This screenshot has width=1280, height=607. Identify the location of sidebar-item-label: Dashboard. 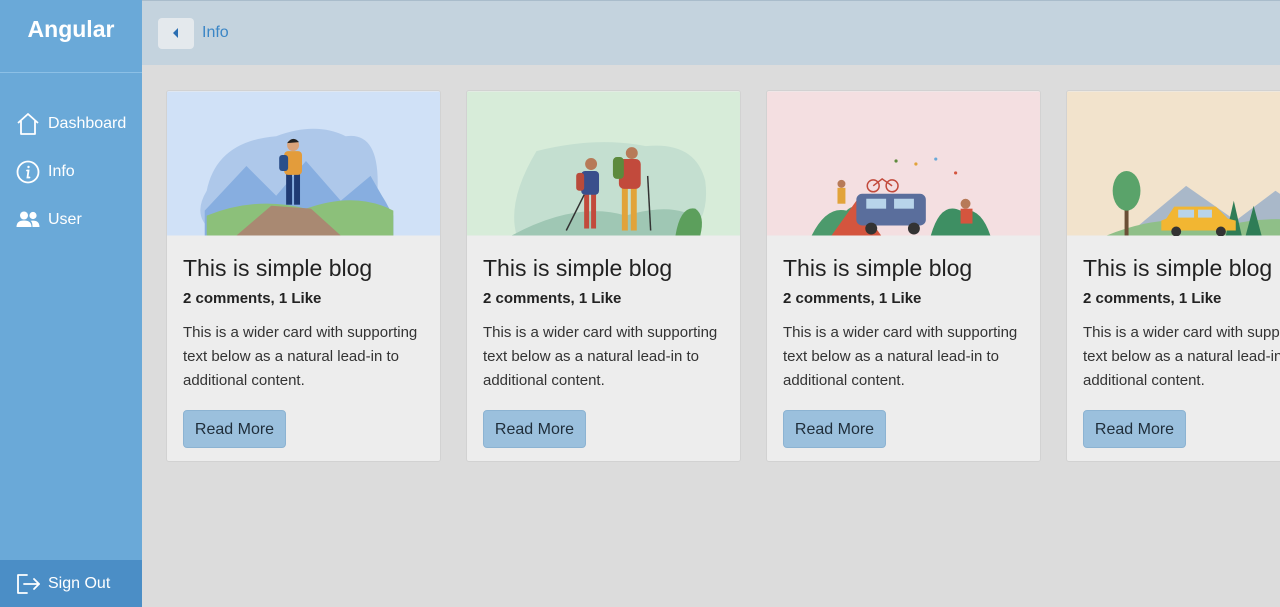
(87, 123).